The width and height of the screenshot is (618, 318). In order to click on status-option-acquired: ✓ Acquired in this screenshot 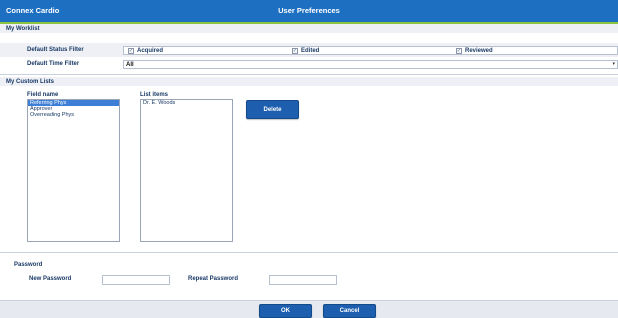, I will do `click(145, 51)`.